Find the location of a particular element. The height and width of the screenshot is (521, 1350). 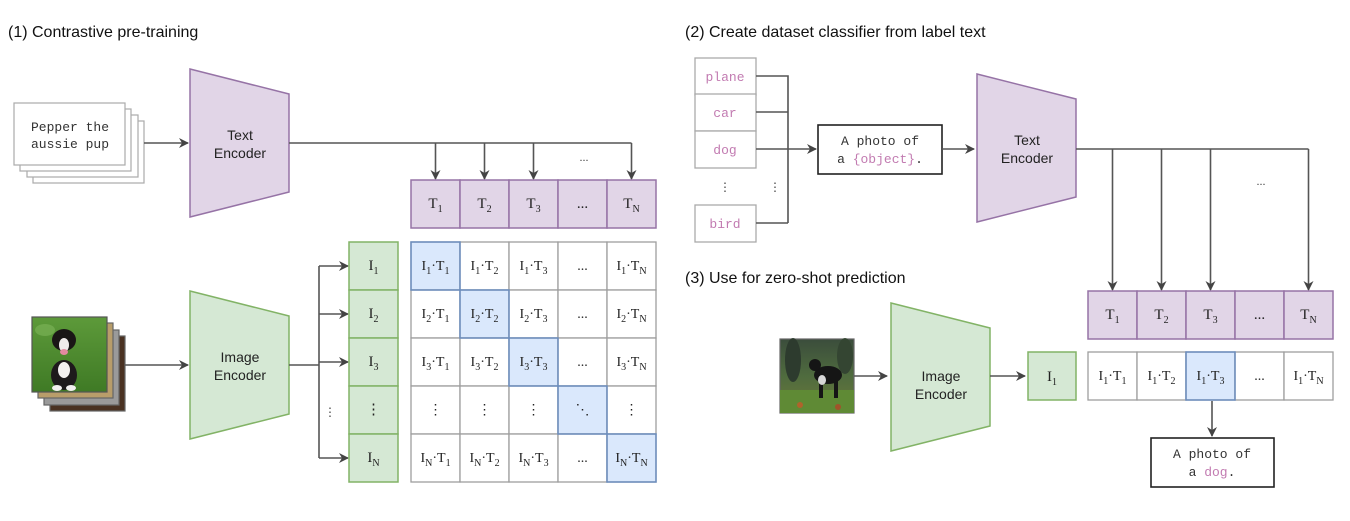

matrix-cell-1-2: I1·T2 is located at coordinates (484, 266).